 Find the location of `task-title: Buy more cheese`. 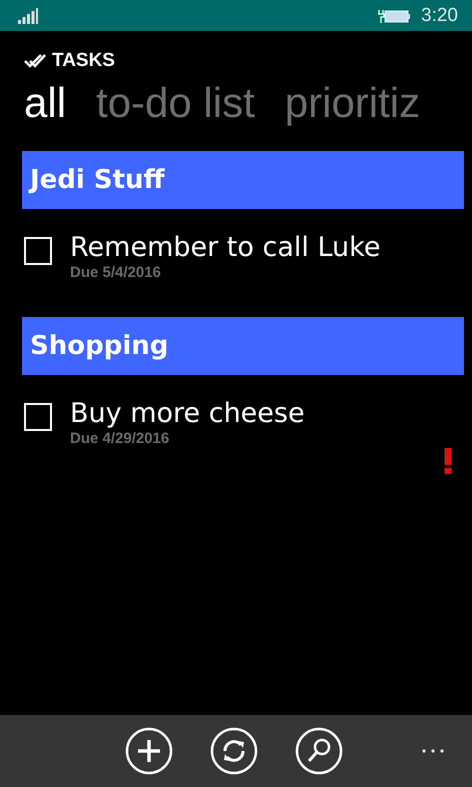

task-title: Buy more cheese is located at coordinates (187, 414).